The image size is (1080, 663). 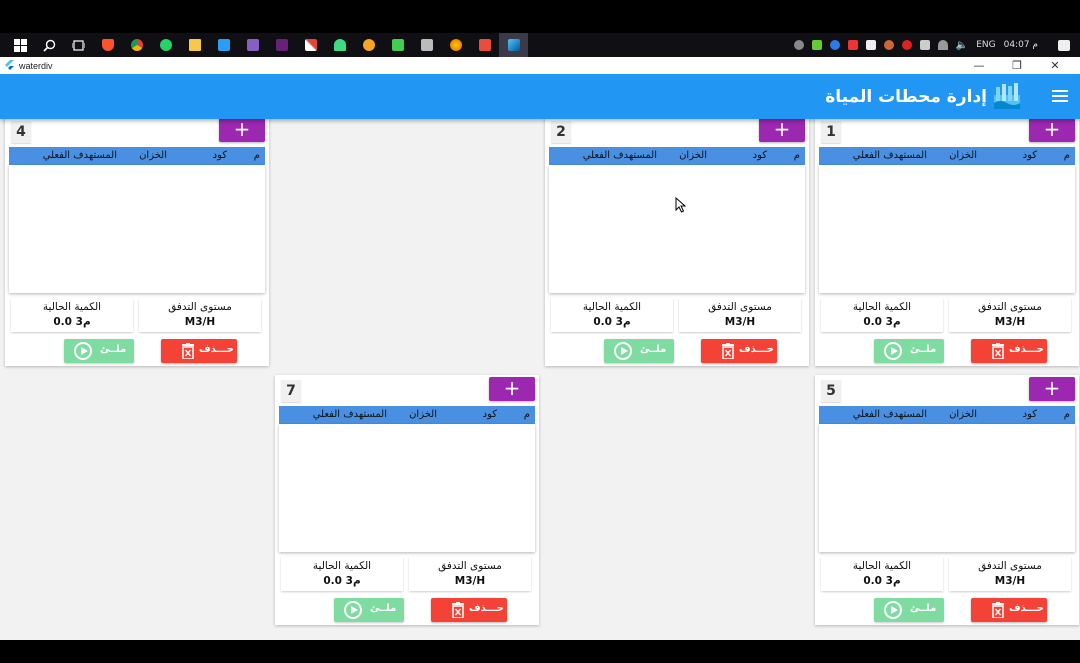 What do you see at coordinates (831, 391) in the screenshot?
I see `station-number: 5` at bounding box center [831, 391].